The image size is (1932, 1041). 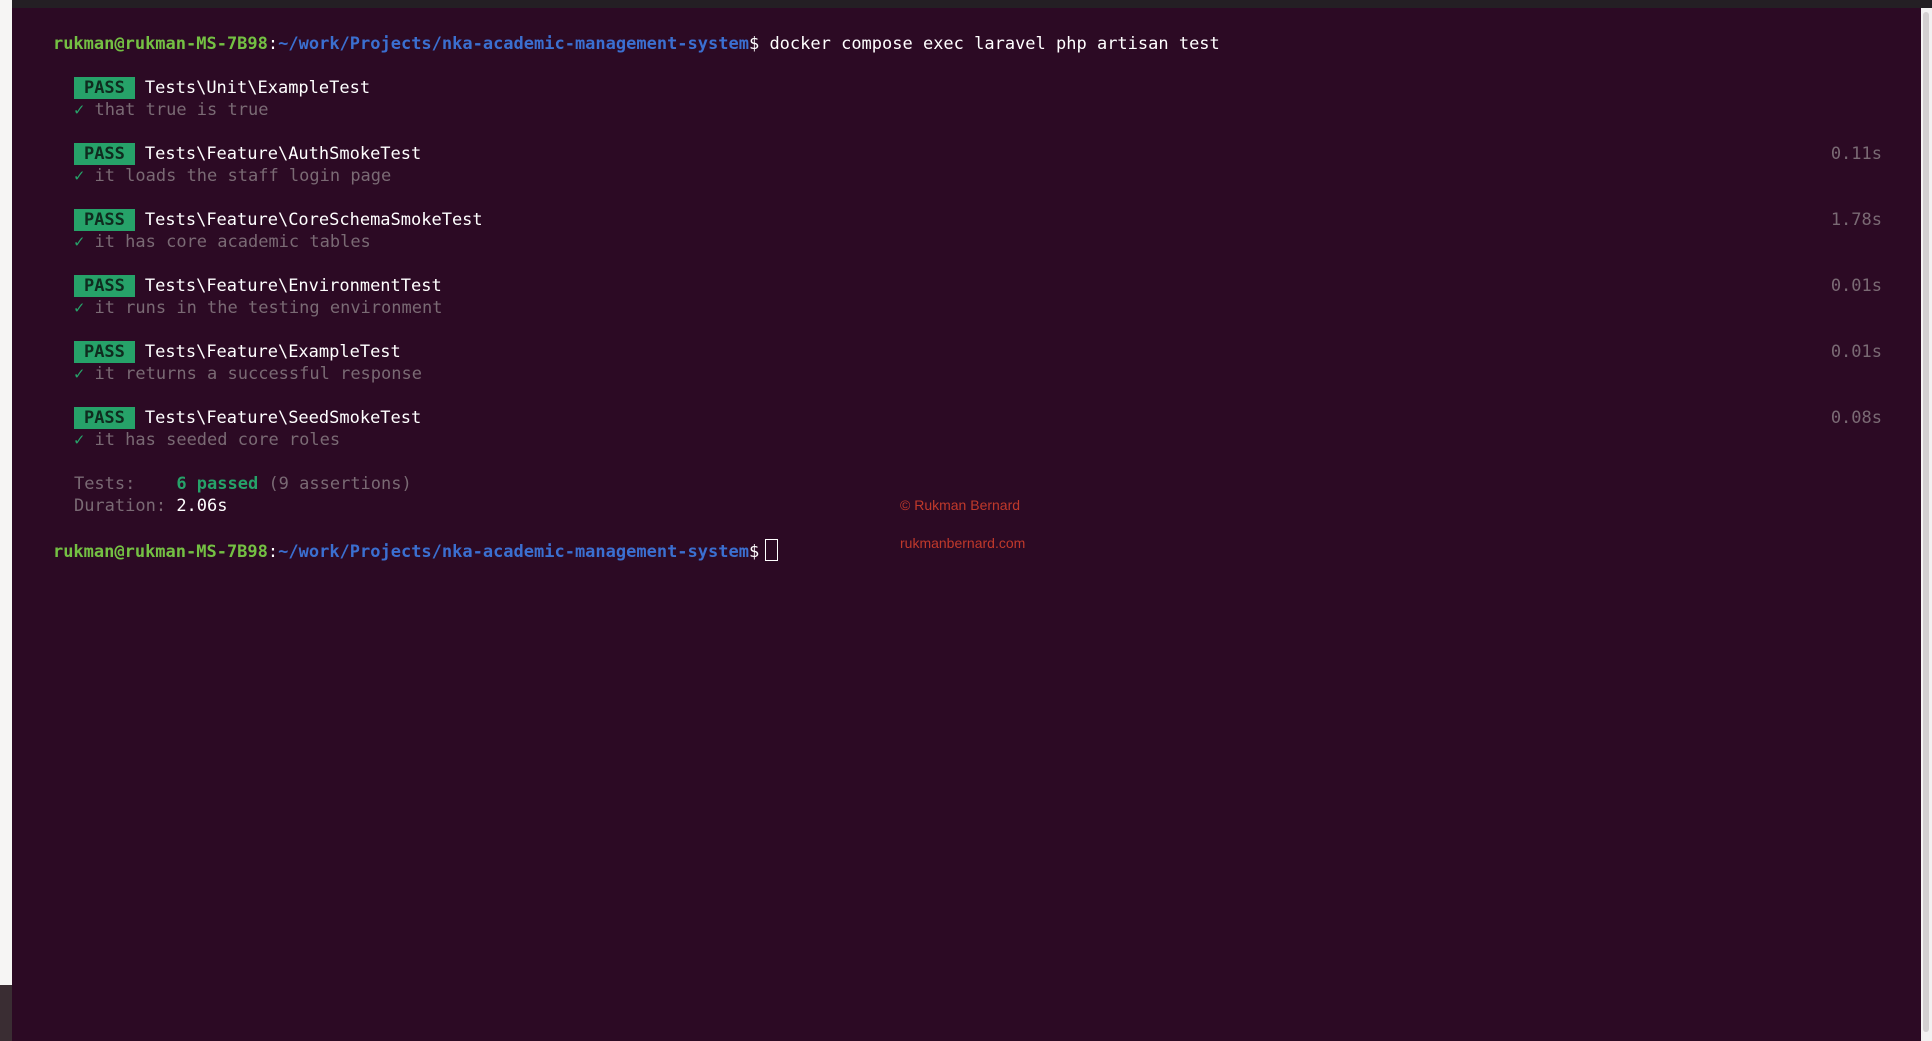 I want to click on test-case-description: it has seeded core roles, so click(x=217, y=440).